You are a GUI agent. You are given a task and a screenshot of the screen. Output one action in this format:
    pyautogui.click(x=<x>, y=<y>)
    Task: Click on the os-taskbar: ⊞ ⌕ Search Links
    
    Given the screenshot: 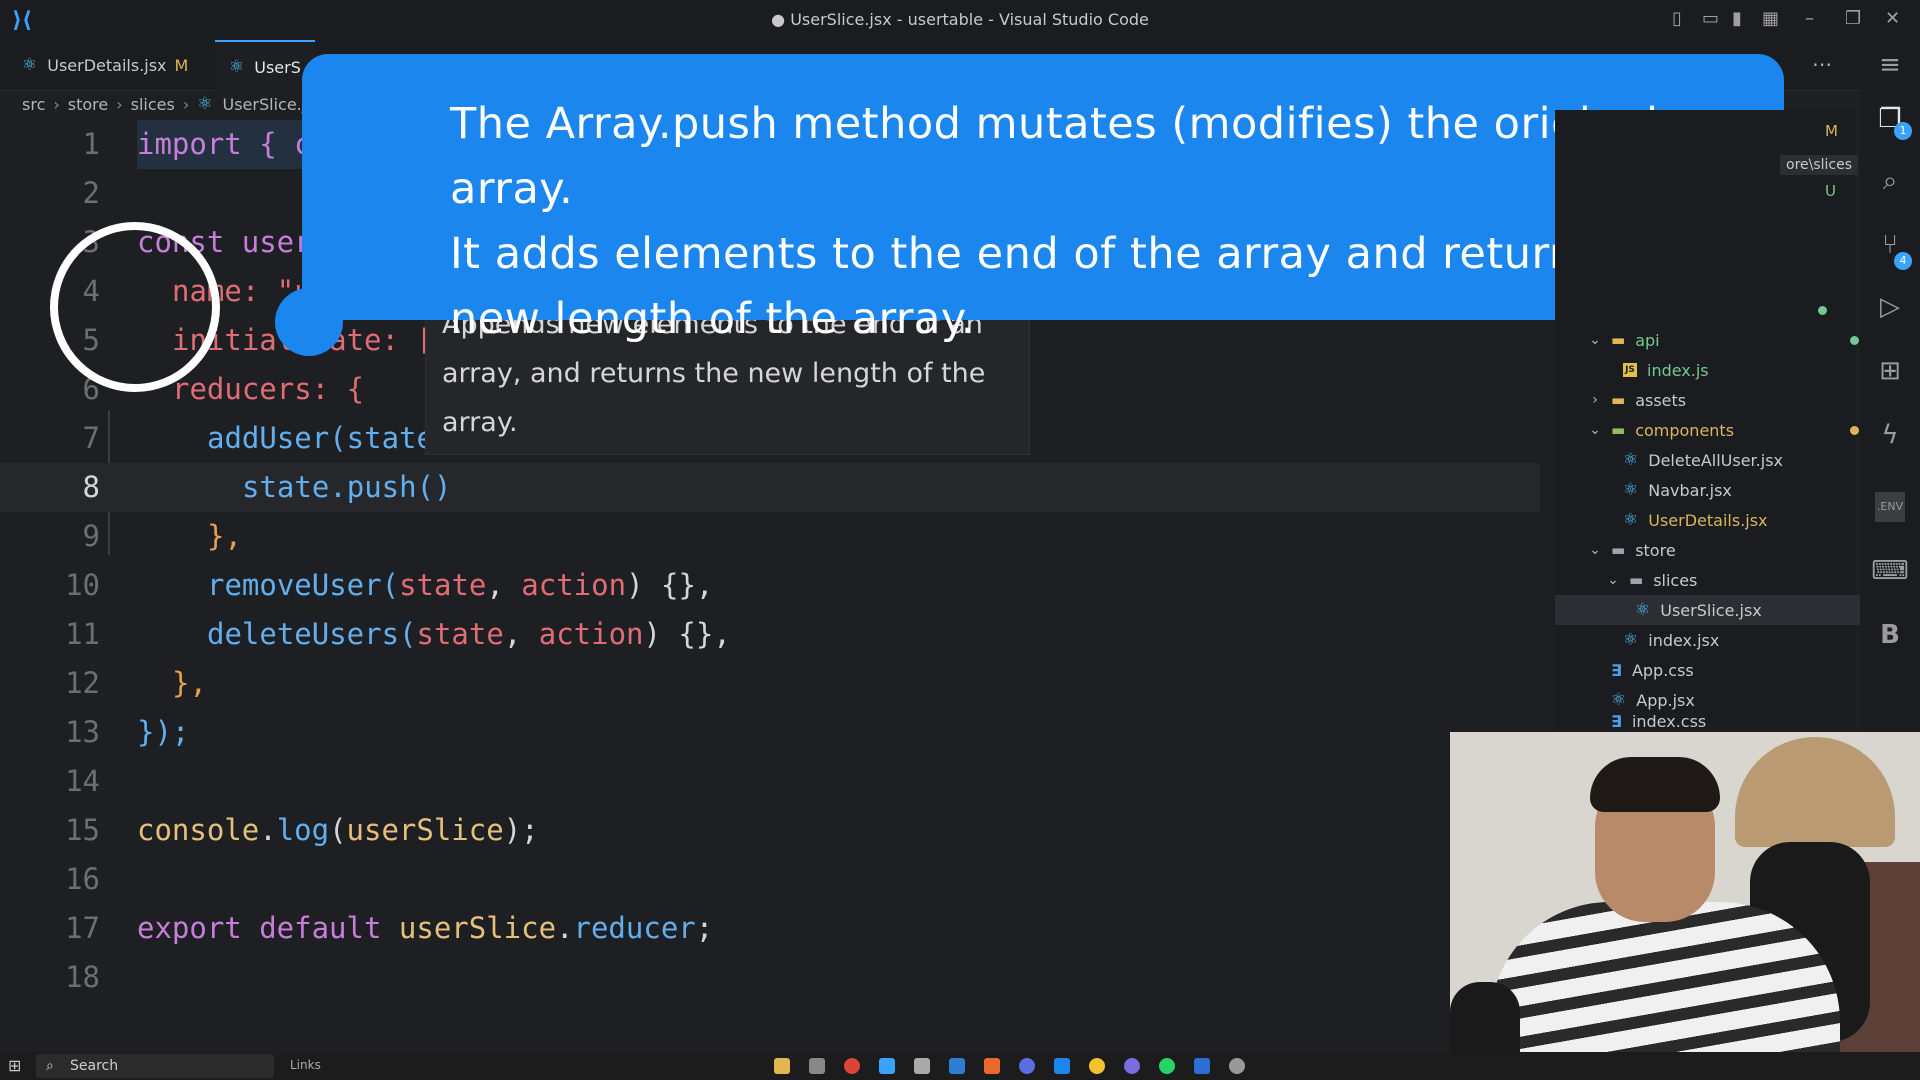 What is the action you would take?
    pyautogui.click(x=960, y=1066)
    